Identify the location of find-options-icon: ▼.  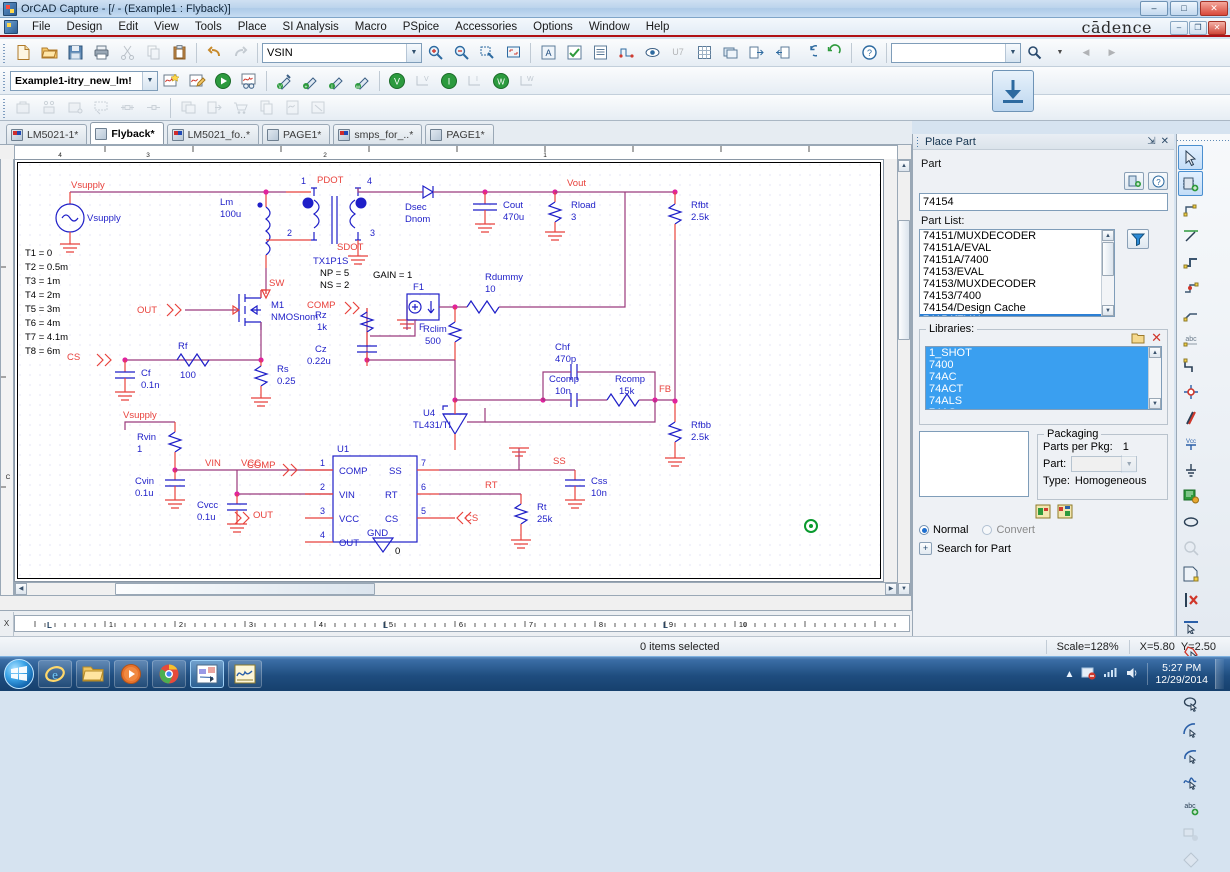
(1060, 52).